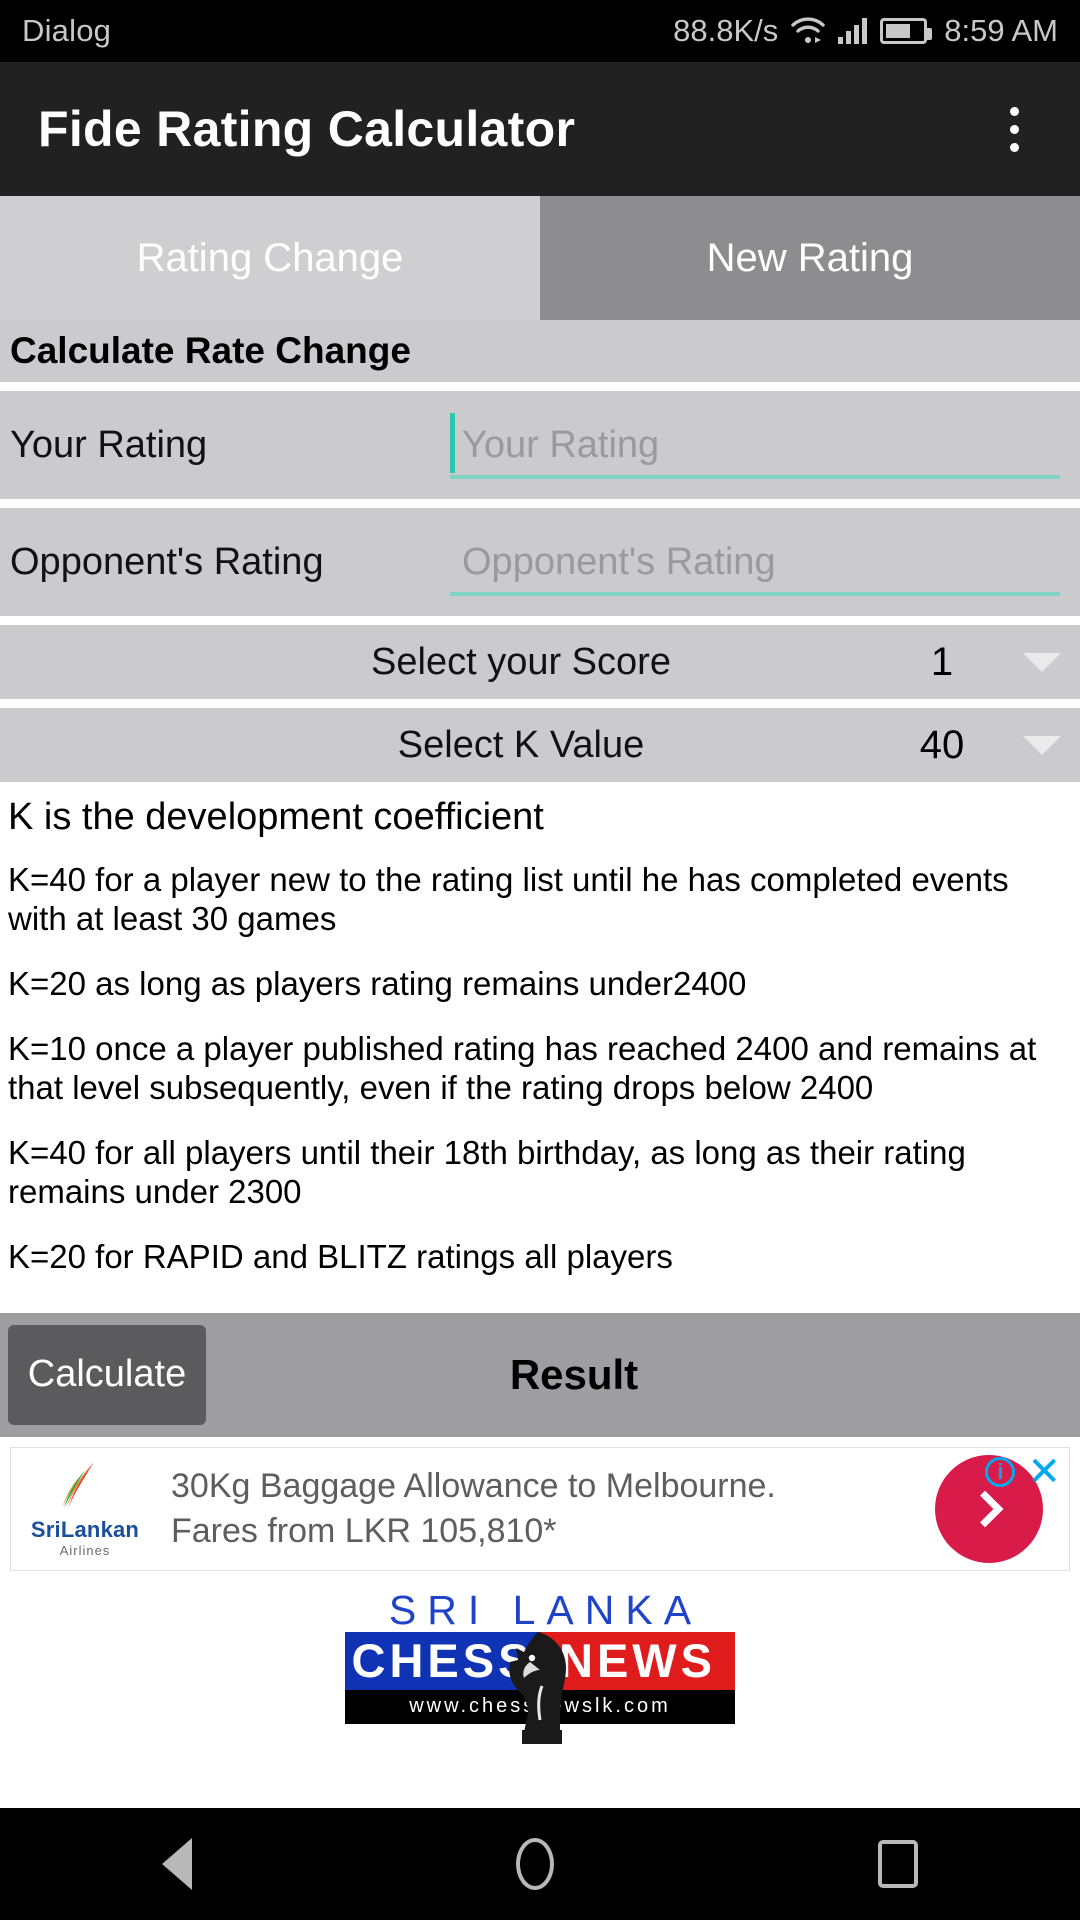 The image size is (1080, 1920). What do you see at coordinates (109, 444) in the screenshot?
I see `your-rating-label: Your Rating` at bounding box center [109, 444].